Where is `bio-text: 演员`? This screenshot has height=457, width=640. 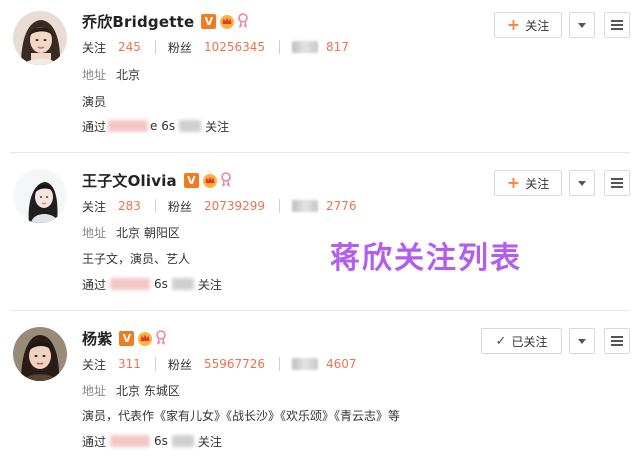
bio-text: 演员 is located at coordinates (94, 101).